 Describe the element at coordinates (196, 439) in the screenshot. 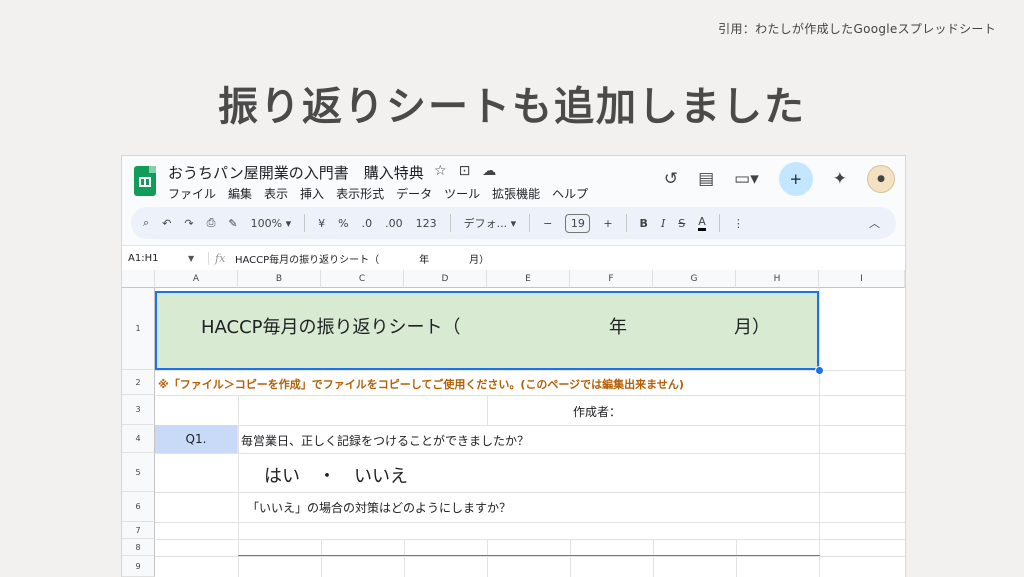

I see `q1-label-cell: Q1.` at that location.